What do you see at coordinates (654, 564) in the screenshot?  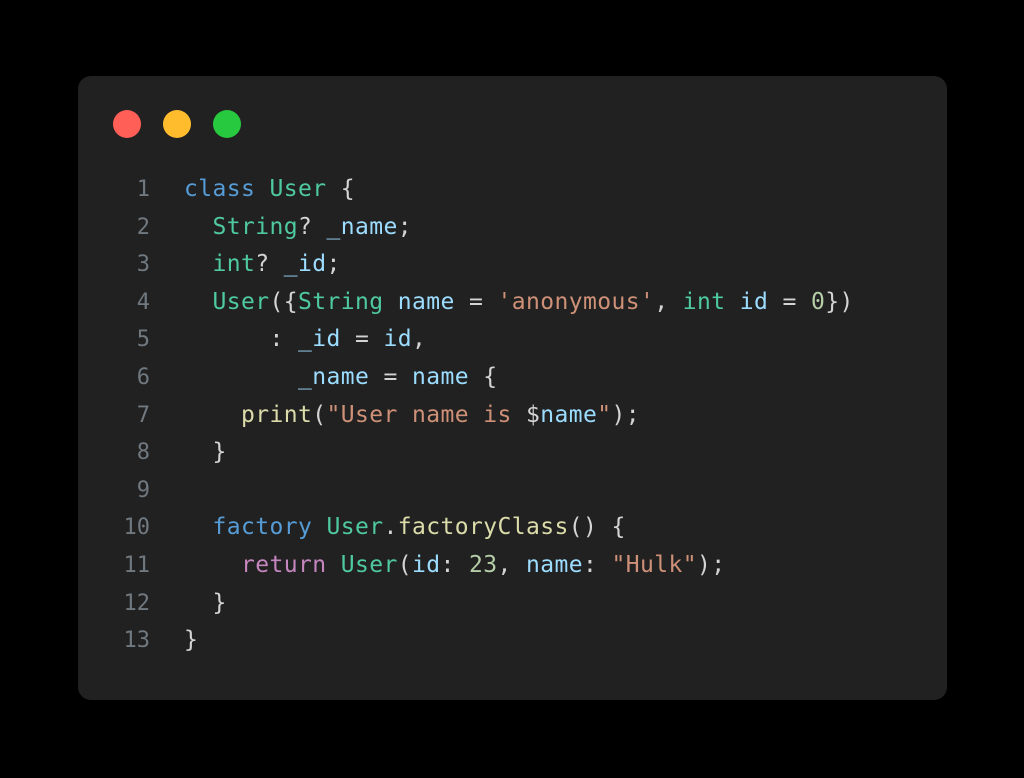 I see `code-token-string: "Hulk"` at bounding box center [654, 564].